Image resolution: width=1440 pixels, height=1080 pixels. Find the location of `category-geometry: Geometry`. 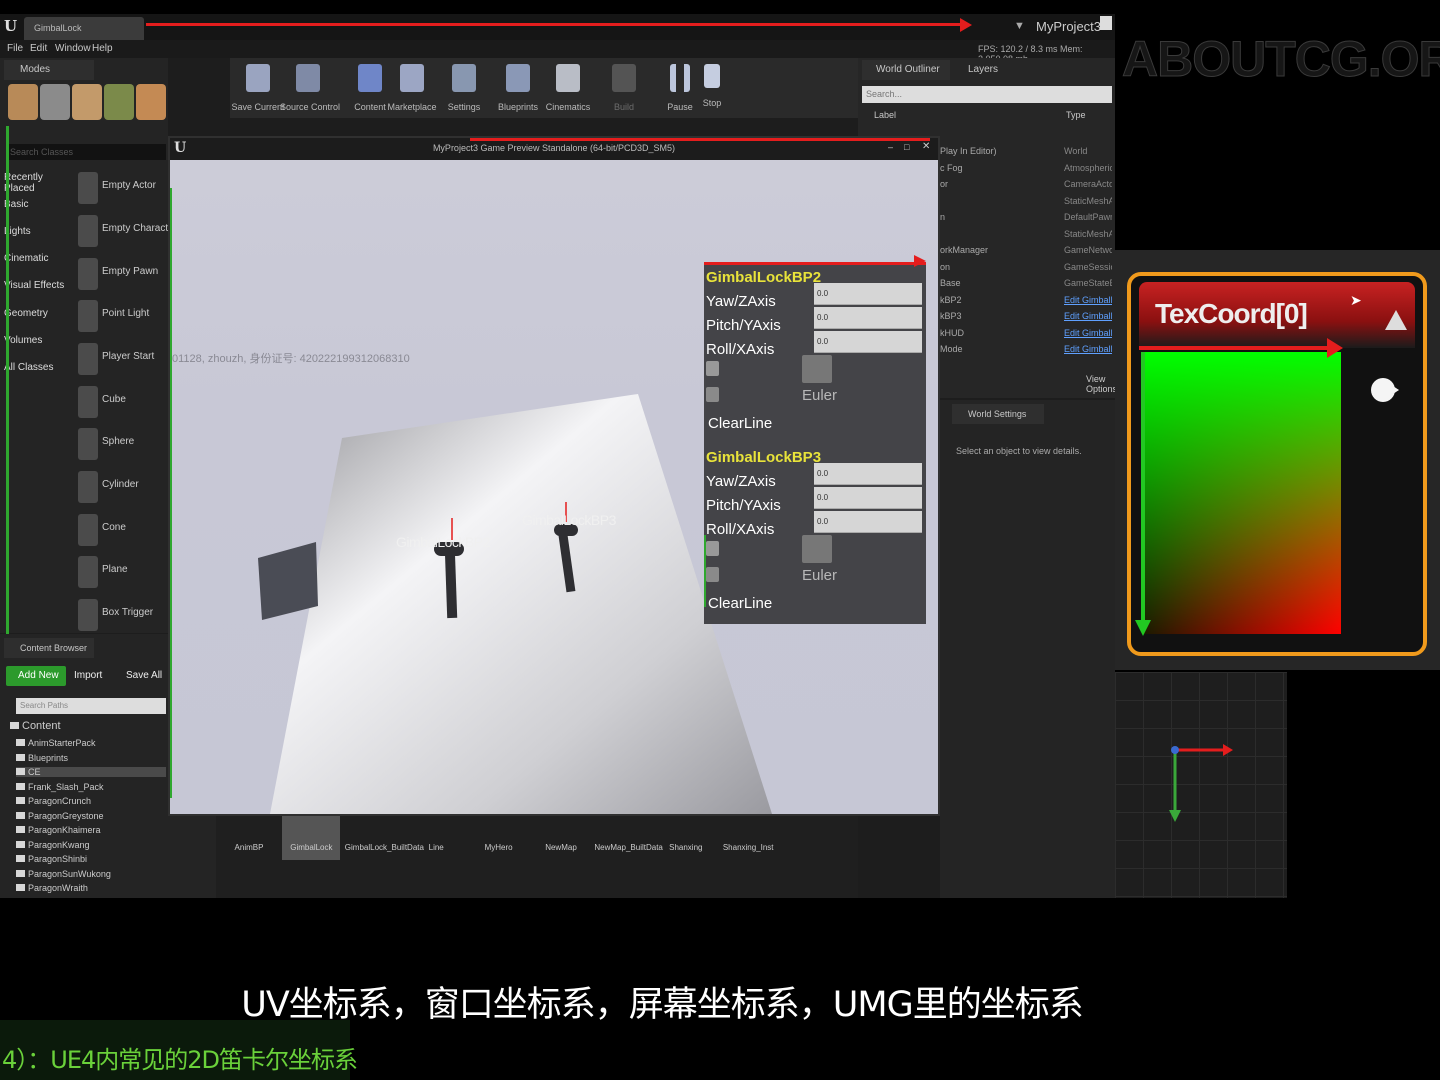

category-geometry: Geometry is located at coordinates (39, 313).